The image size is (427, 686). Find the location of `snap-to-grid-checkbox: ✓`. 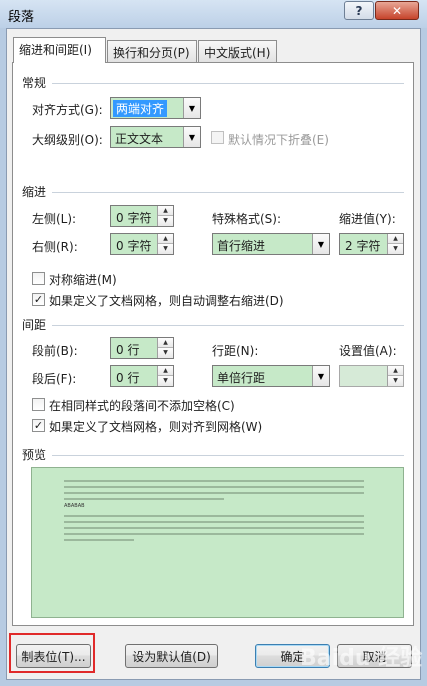

snap-to-grid-checkbox: ✓ is located at coordinates (38, 425).